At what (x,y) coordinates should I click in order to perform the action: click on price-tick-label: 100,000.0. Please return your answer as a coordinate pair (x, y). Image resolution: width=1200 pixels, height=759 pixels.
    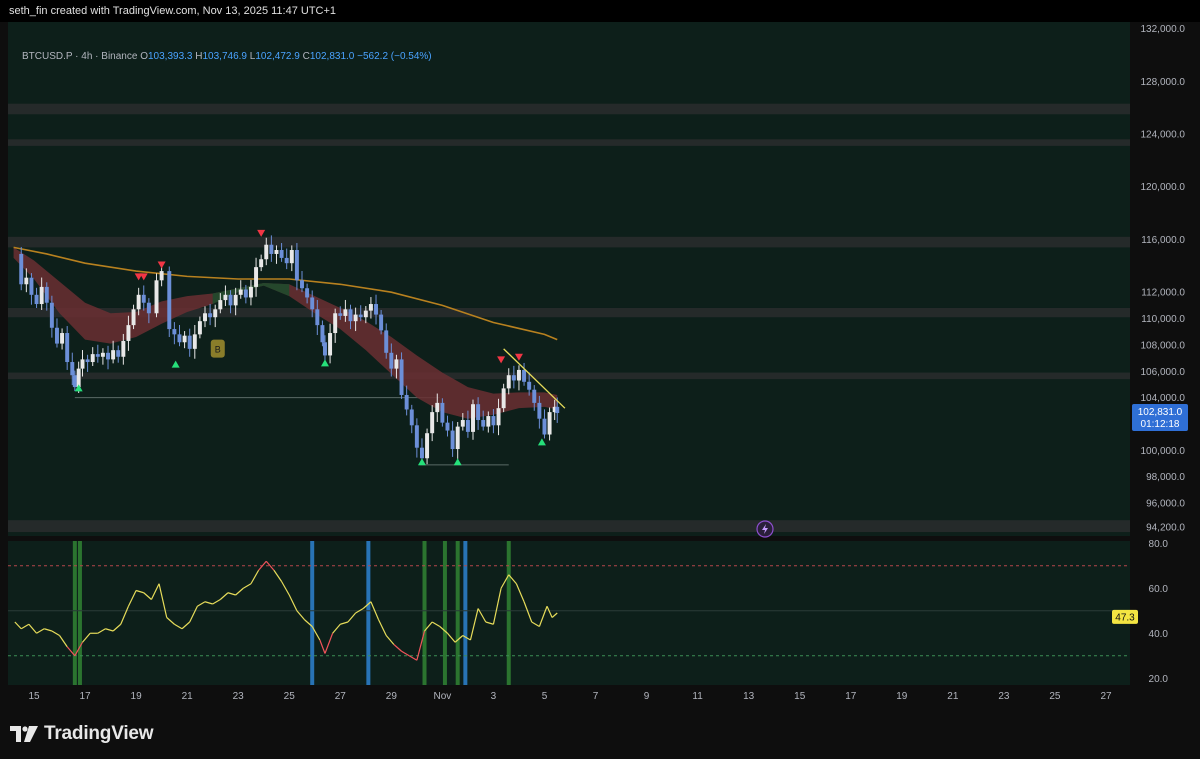
    Looking at the image, I should click on (1163, 451).